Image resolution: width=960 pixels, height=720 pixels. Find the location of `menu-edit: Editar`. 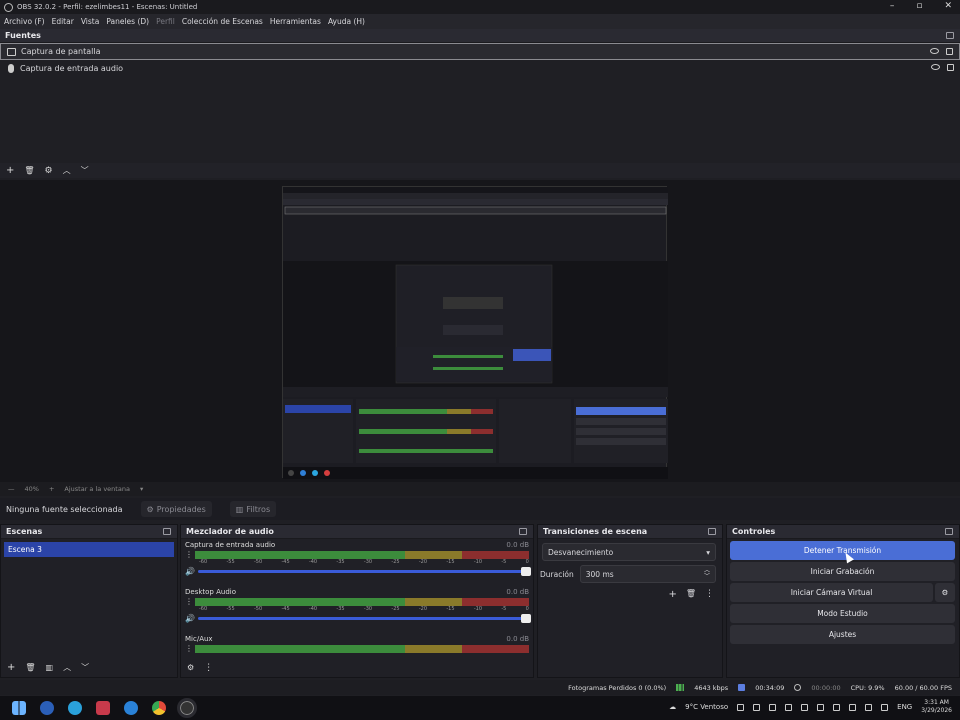

menu-edit: Editar is located at coordinates (63, 21).